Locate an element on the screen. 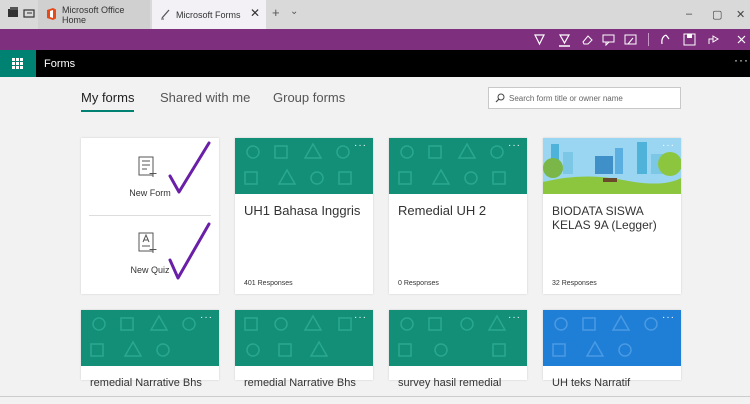  tab-manager-icon is located at coordinates (13, 13).